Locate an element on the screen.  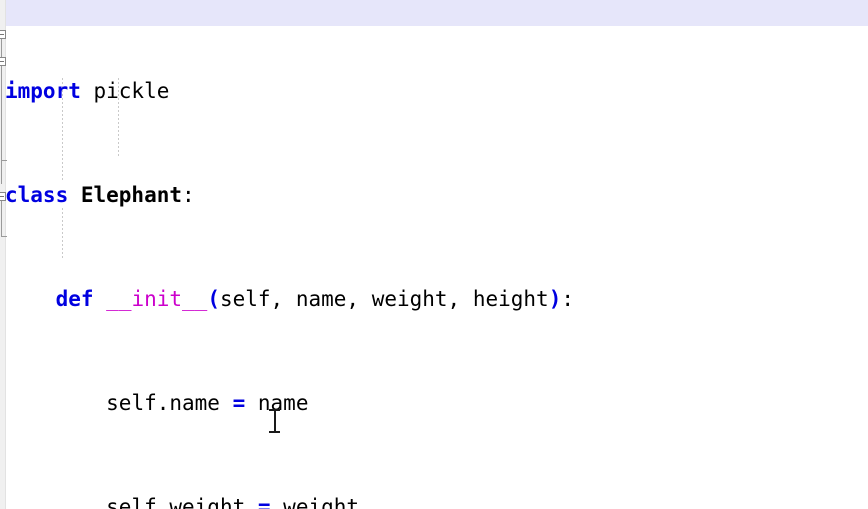
class-name-elephant: Elephant is located at coordinates (125, 195).